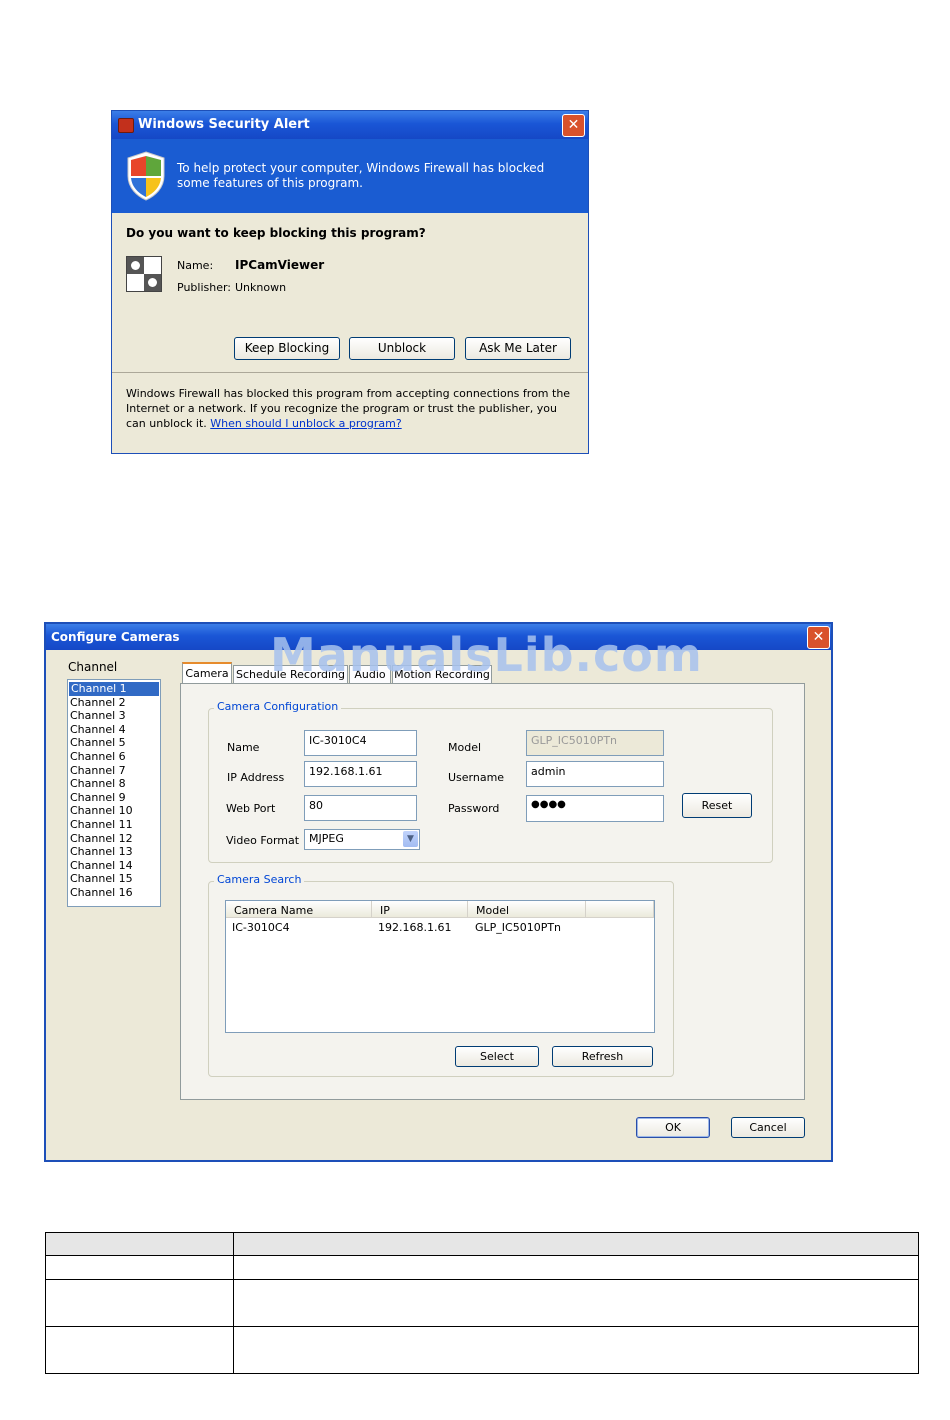 The height and width of the screenshot is (1420, 950). What do you see at coordinates (114, 703) in the screenshot?
I see `channel-item: Channel 2` at bounding box center [114, 703].